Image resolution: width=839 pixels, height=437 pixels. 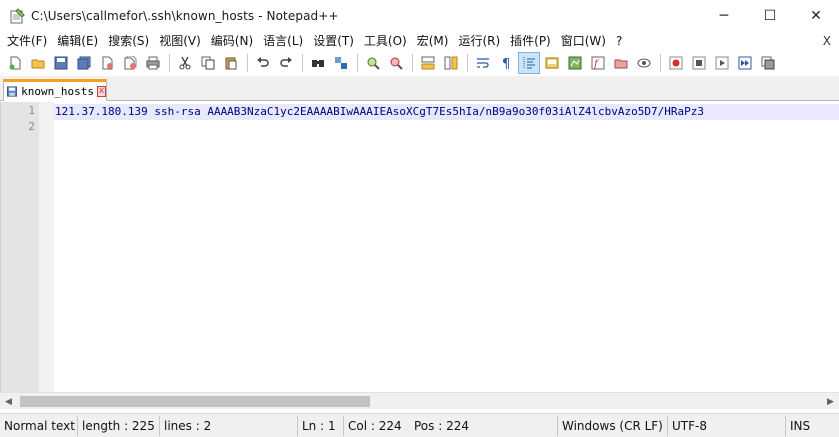 I want to click on close-all-icon, so click(x=130, y=62).